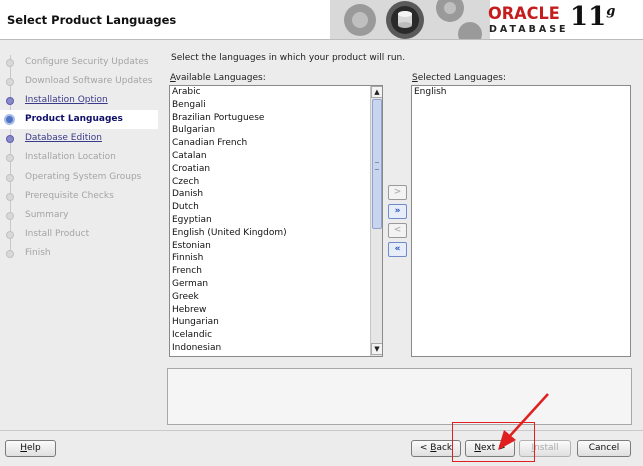 This screenshot has width=643, height=466. Describe the element at coordinates (38, 253) in the screenshot. I see `sidebar-step-label: Finish` at that location.